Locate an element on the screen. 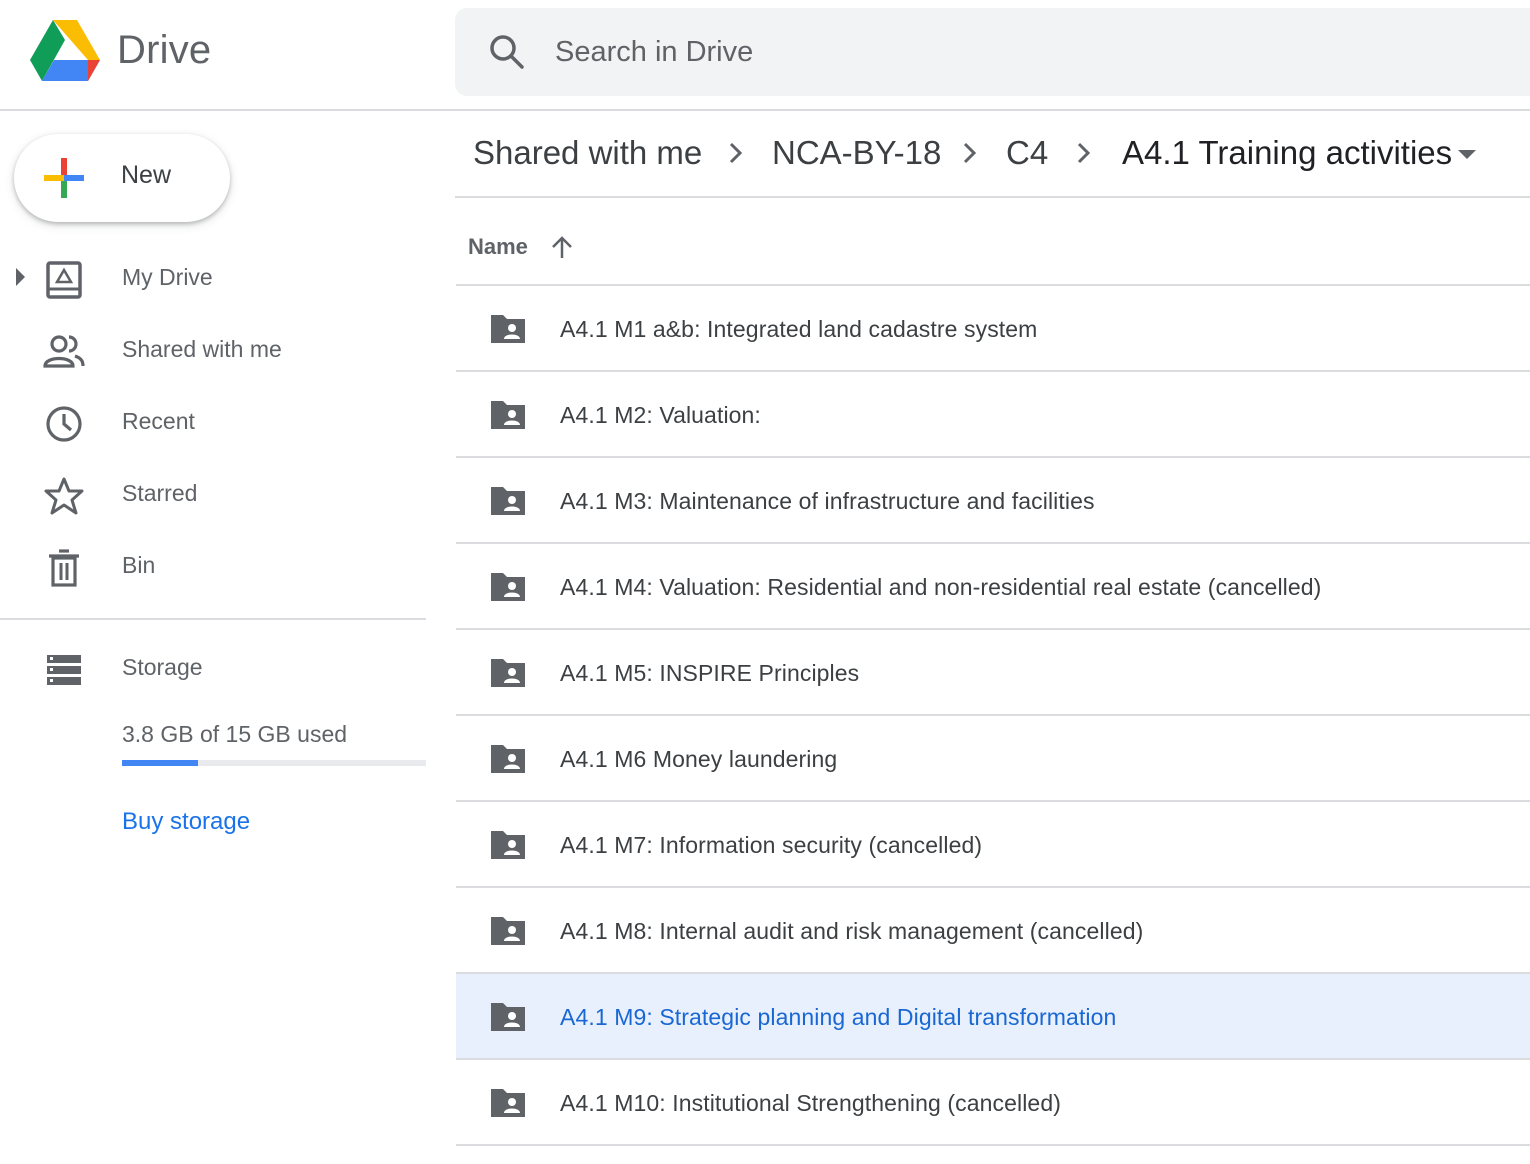  sidebar-item-label: My Drive is located at coordinates (167, 277).